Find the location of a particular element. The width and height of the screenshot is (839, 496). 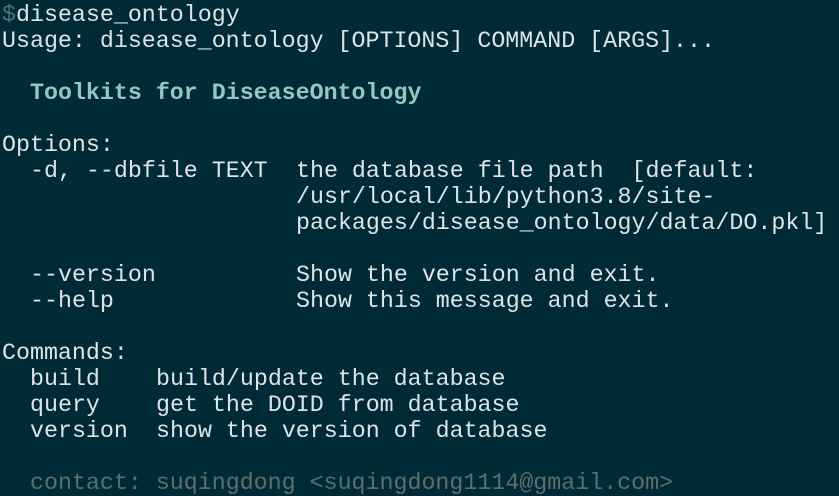

prompt-symbol: $ is located at coordinates (9, 15).